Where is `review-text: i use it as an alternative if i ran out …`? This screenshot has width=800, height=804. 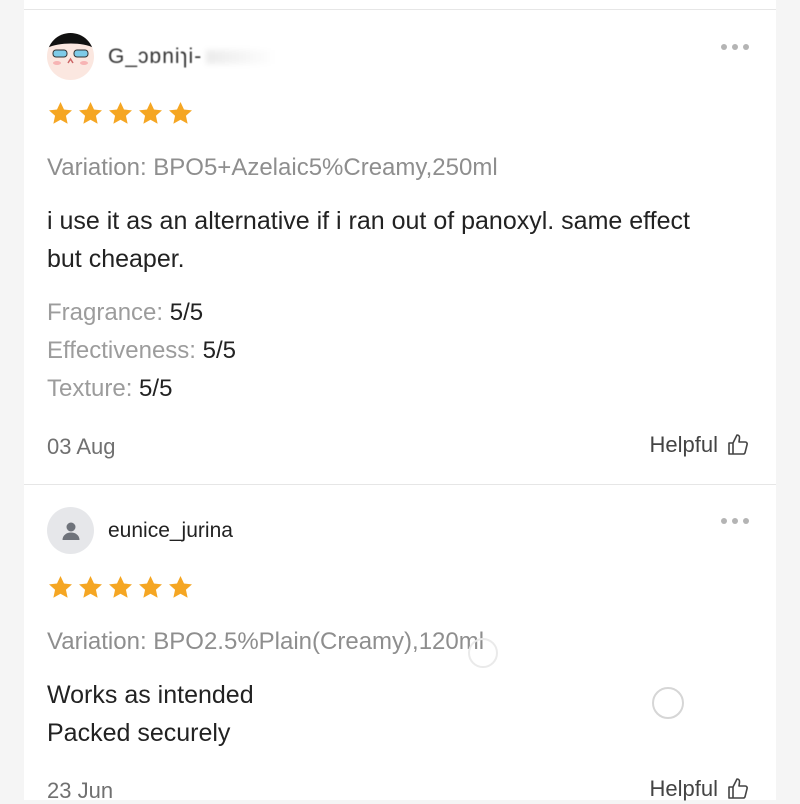
review-text: i use it as an alternative if i ran out … is located at coordinates (404, 240).